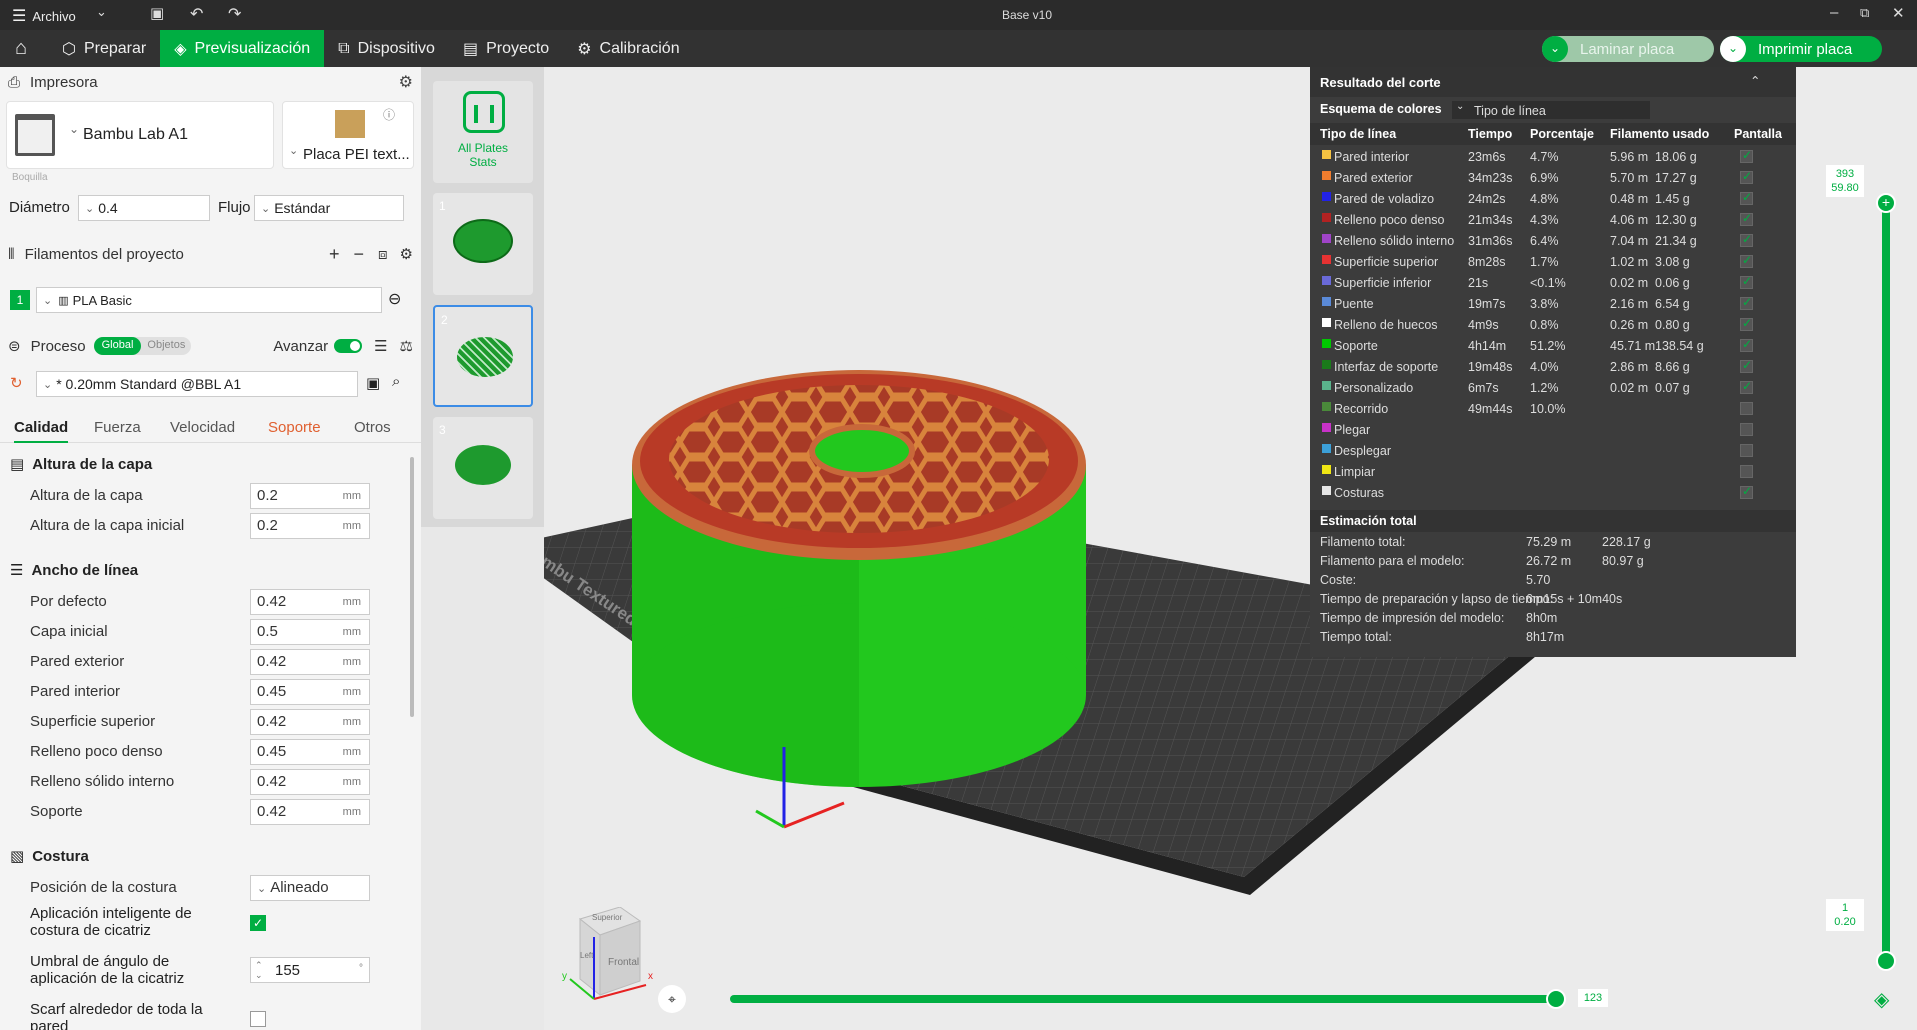  I want to click on print-plate-button: ⌄ Imprimir placa, so click(1801, 49).